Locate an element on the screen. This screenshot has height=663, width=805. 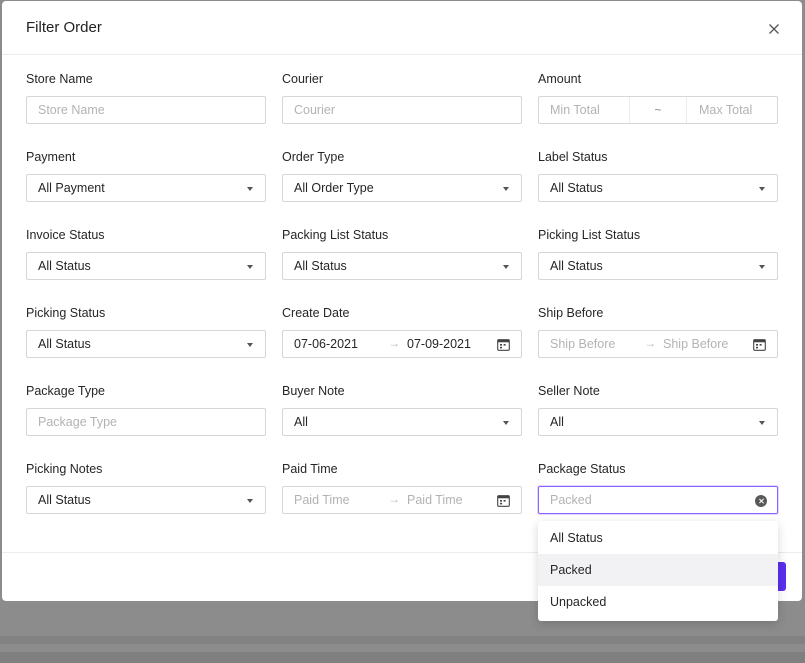
clear-icon is located at coordinates (761, 501).